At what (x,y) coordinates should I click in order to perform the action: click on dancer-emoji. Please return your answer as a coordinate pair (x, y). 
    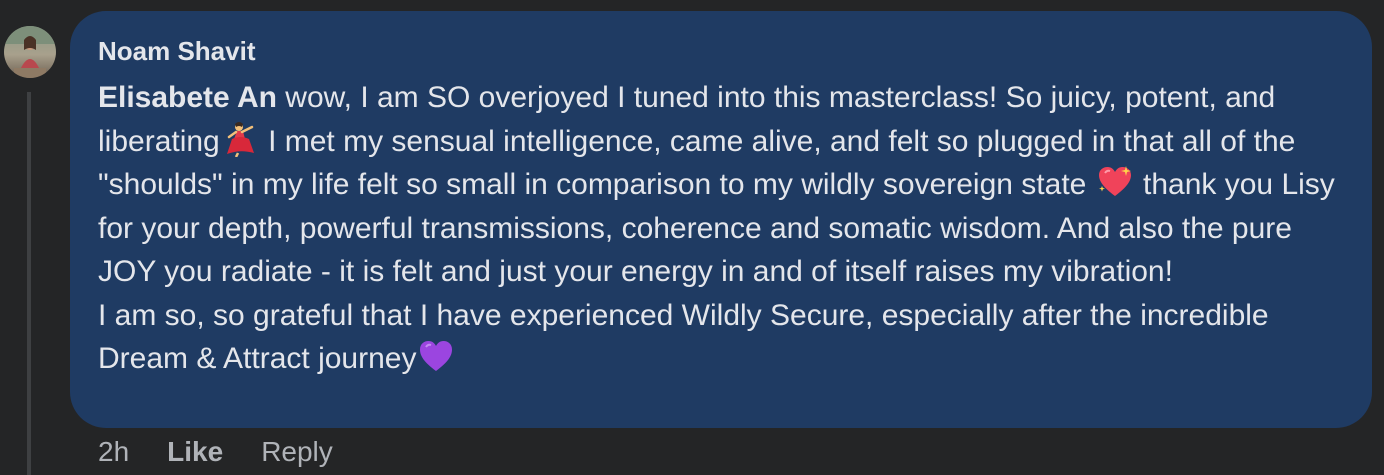
    Looking at the image, I should click on (240, 139).